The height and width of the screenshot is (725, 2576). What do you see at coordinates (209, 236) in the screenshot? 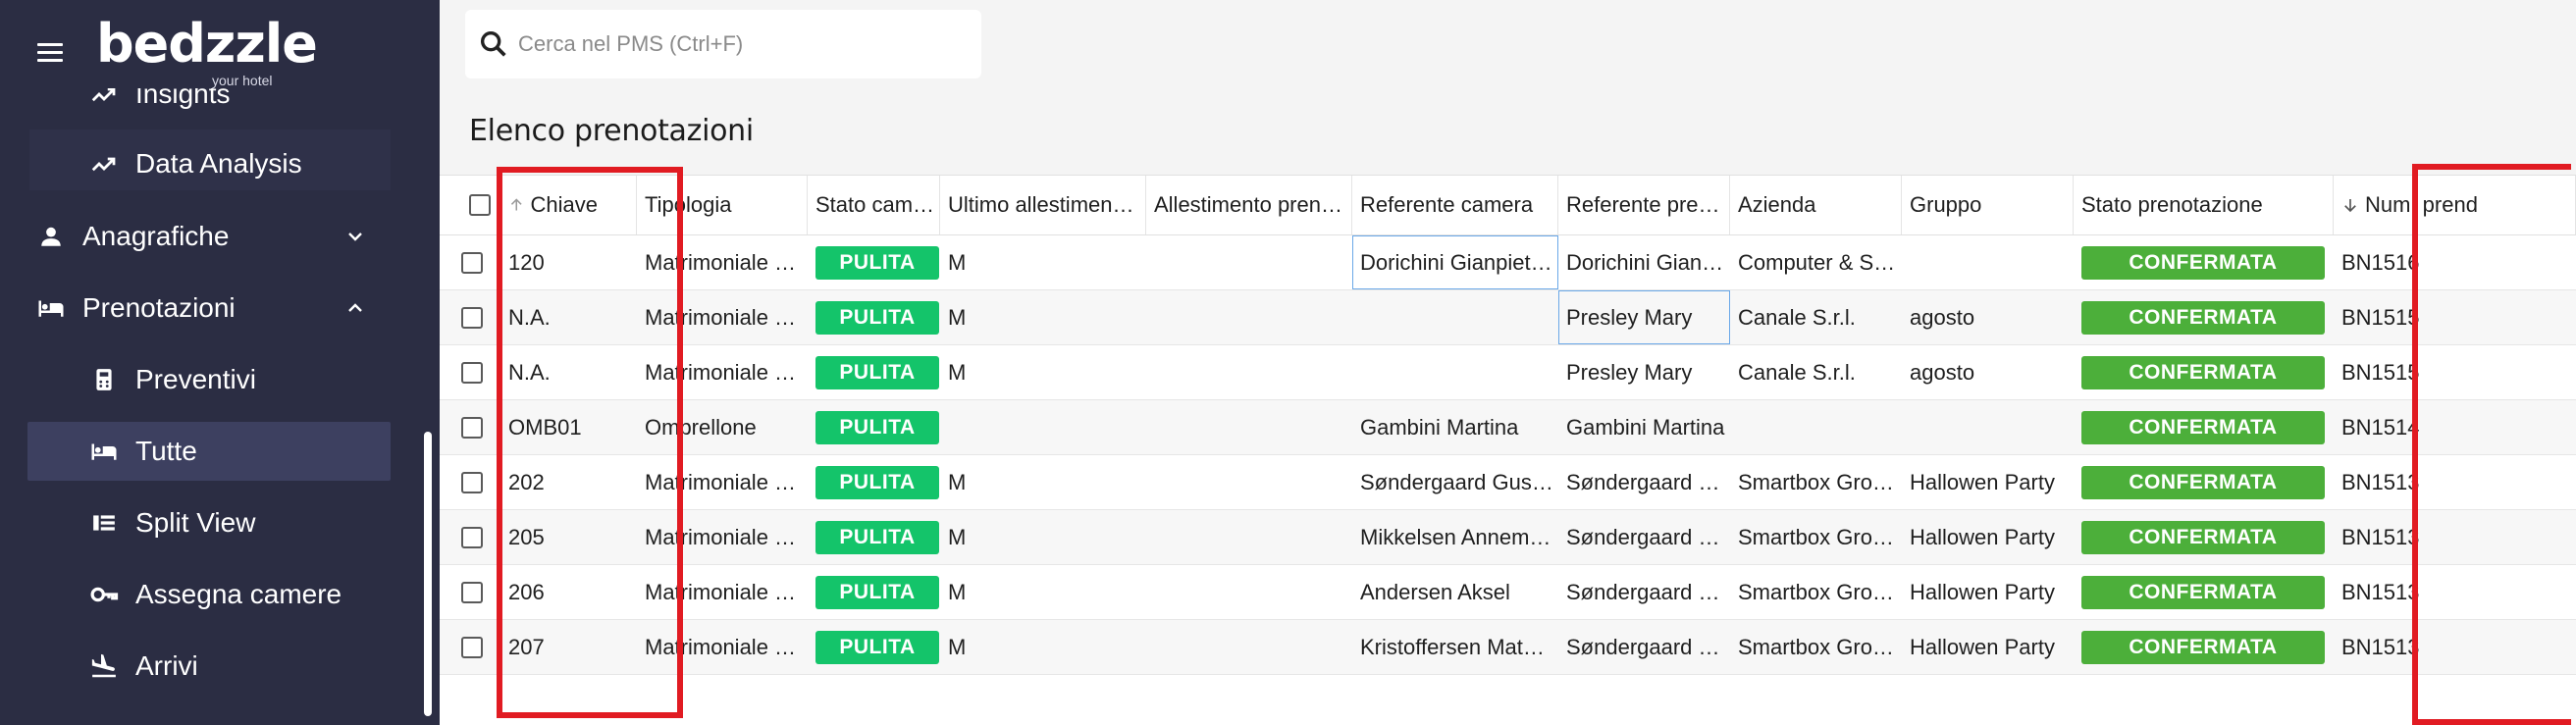
I see `sidebar-item-anagrafiche: Anagrafiche` at bounding box center [209, 236].